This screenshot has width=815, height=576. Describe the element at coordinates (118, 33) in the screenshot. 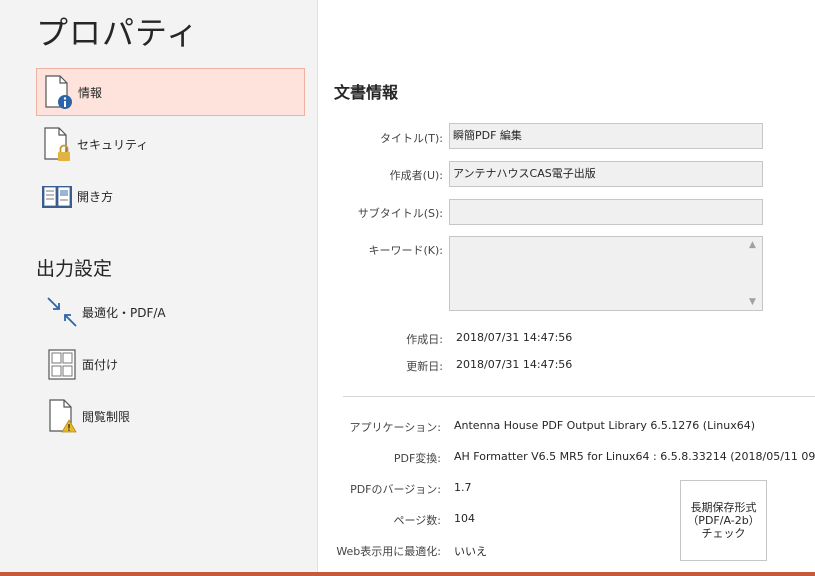

I see `page-title: プロパティ` at that location.